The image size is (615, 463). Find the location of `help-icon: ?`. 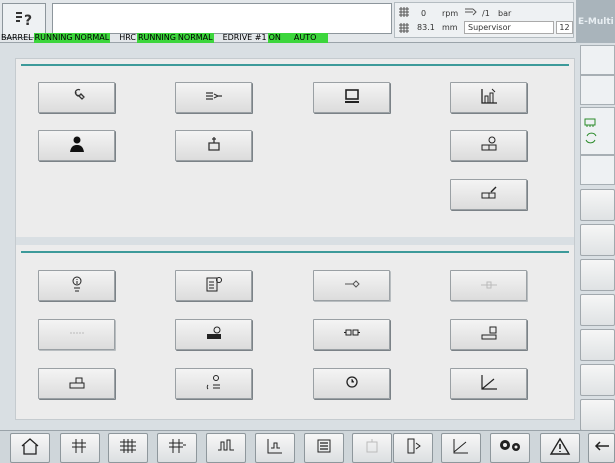

help-icon: ? is located at coordinates (24, 21).